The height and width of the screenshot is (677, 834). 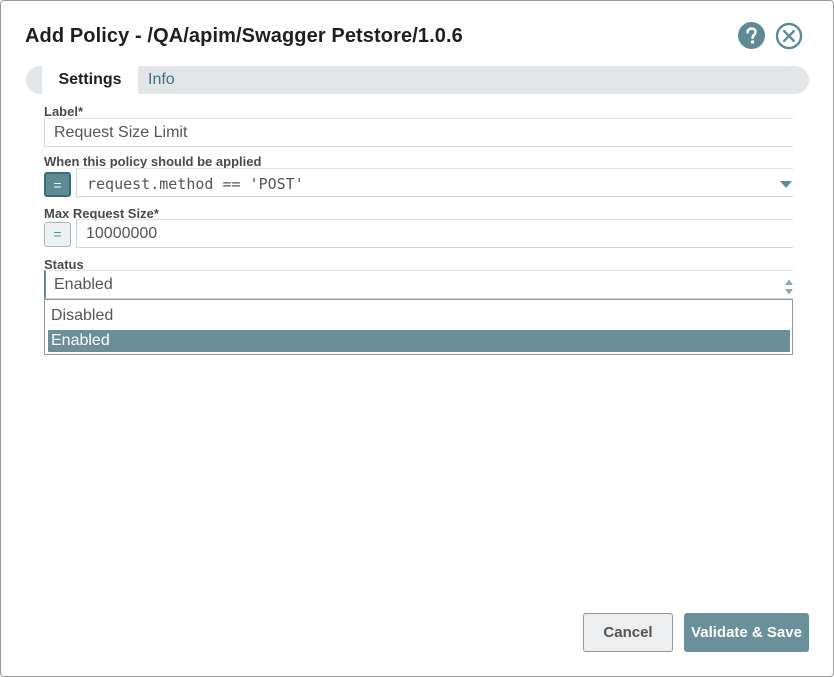 I want to click on label-input-value: Request Size Limit, so click(x=121, y=132).